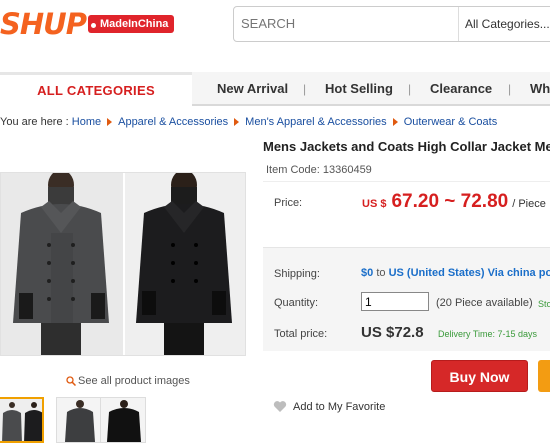  Describe the element at coordinates (280, 406) in the screenshot. I see `heart-icon` at that location.